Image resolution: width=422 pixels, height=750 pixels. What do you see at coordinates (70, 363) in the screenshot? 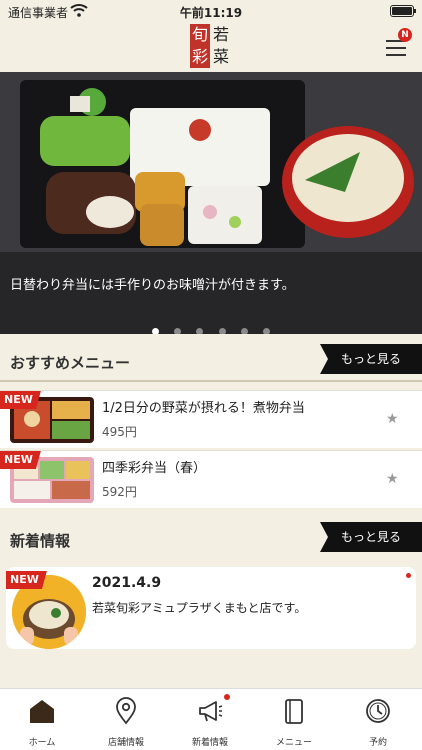
I see `section-title: おすすめメニュー` at bounding box center [70, 363].